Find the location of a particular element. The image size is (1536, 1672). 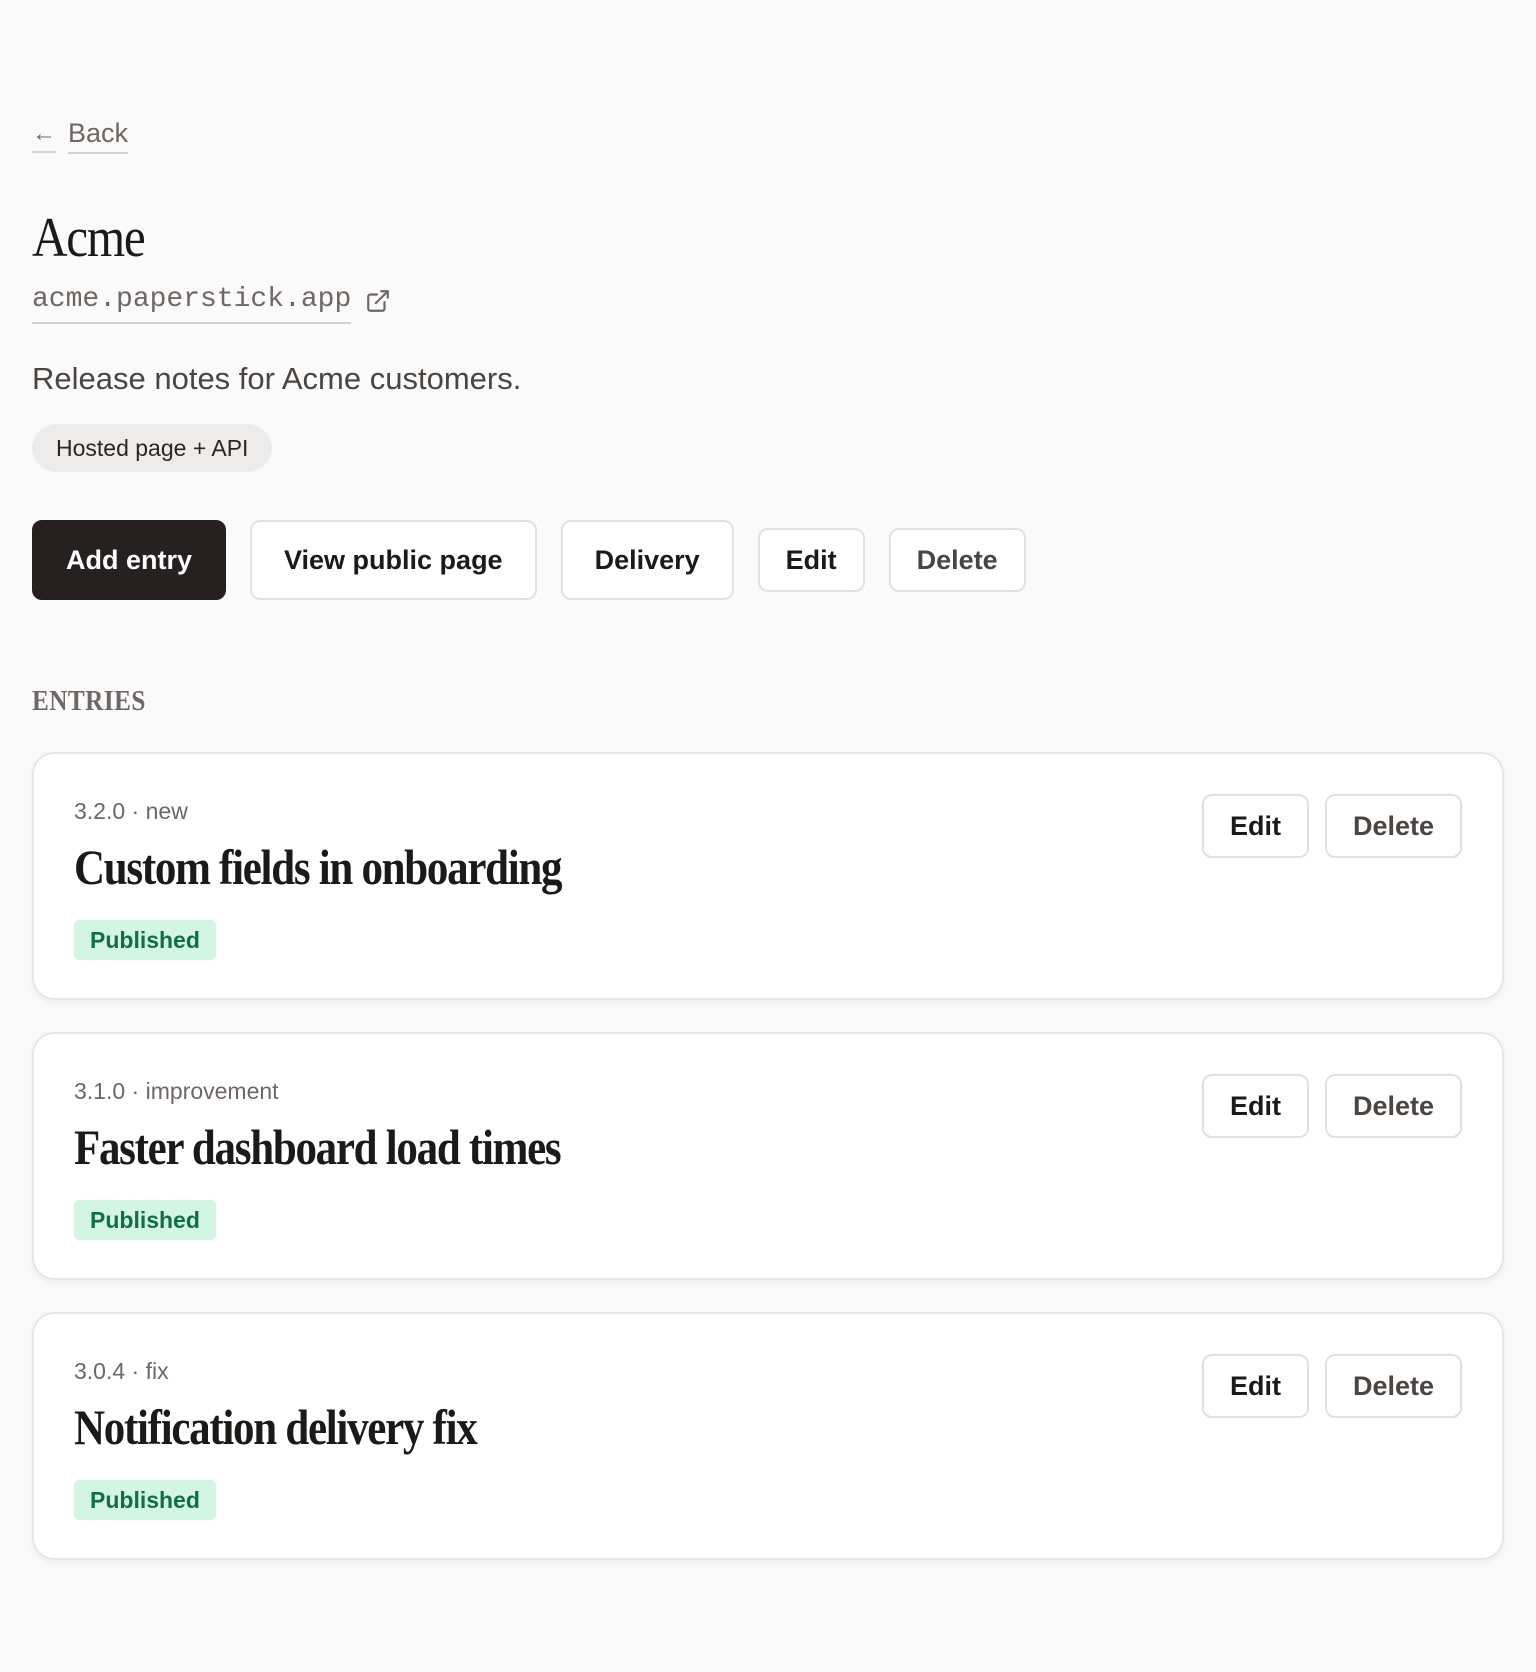

site-description: Release notes for Acme customers. is located at coordinates (277, 378).